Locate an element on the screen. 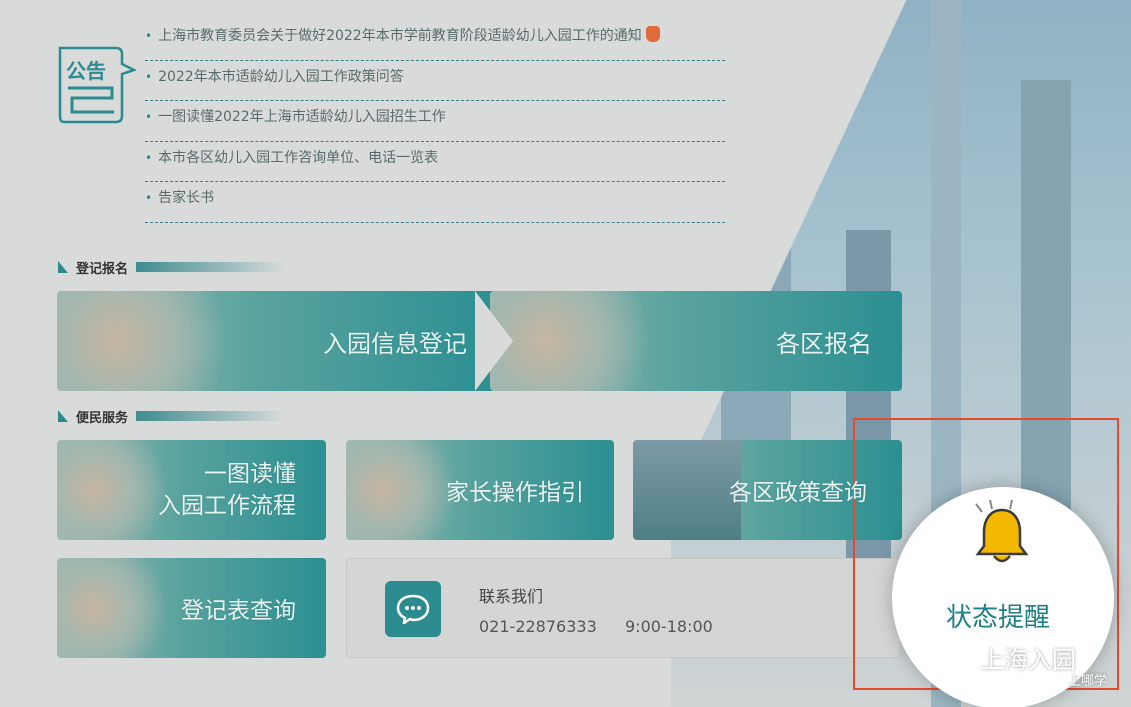 The height and width of the screenshot is (707, 1131). child-photo is located at coordinates (118, 608).